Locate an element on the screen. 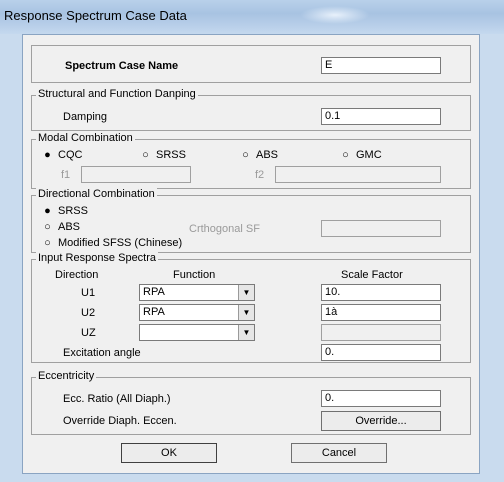 Image resolution: width=504 pixels, height=482 pixels. direction-u1-label: U1 is located at coordinates (88, 293).